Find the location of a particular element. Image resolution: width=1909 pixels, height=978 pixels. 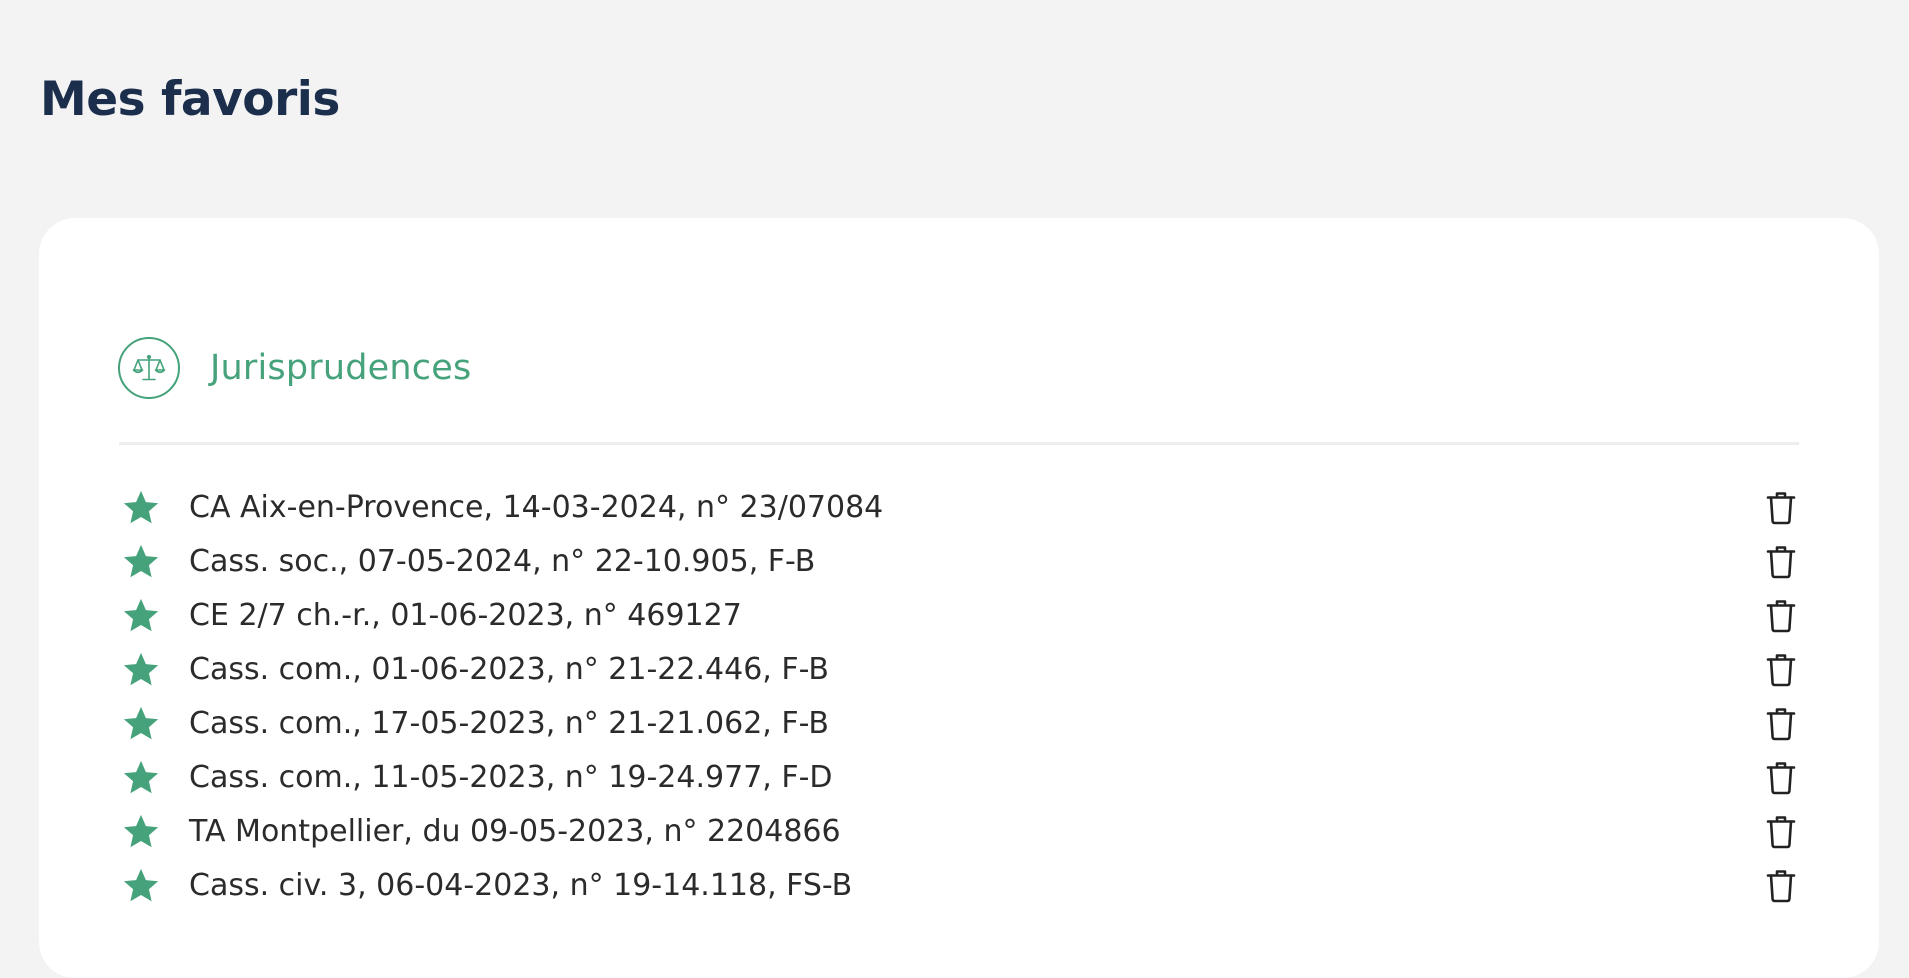

section-divider is located at coordinates (959, 443).